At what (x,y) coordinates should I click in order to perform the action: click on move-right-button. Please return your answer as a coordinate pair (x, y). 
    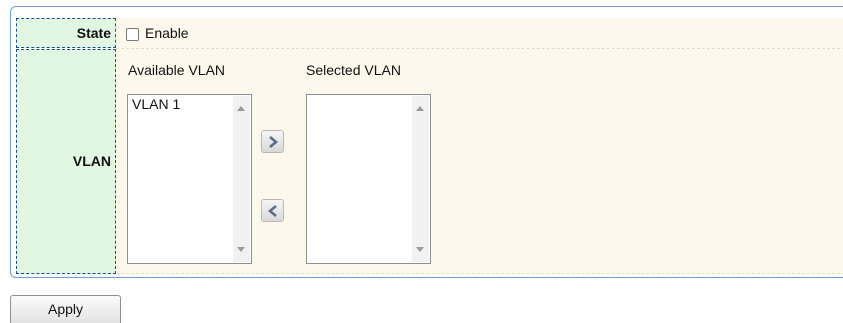
    Looking at the image, I should click on (272, 141).